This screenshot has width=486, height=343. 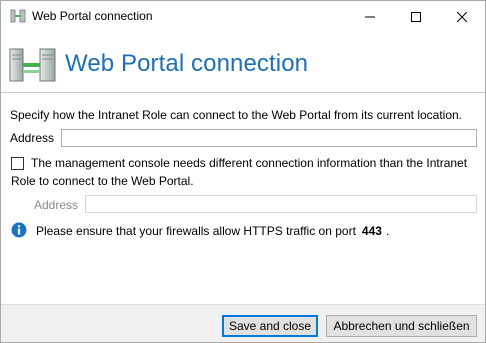 What do you see at coordinates (56, 205) in the screenshot?
I see `console-address-label: Address` at bounding box center [56, 205].